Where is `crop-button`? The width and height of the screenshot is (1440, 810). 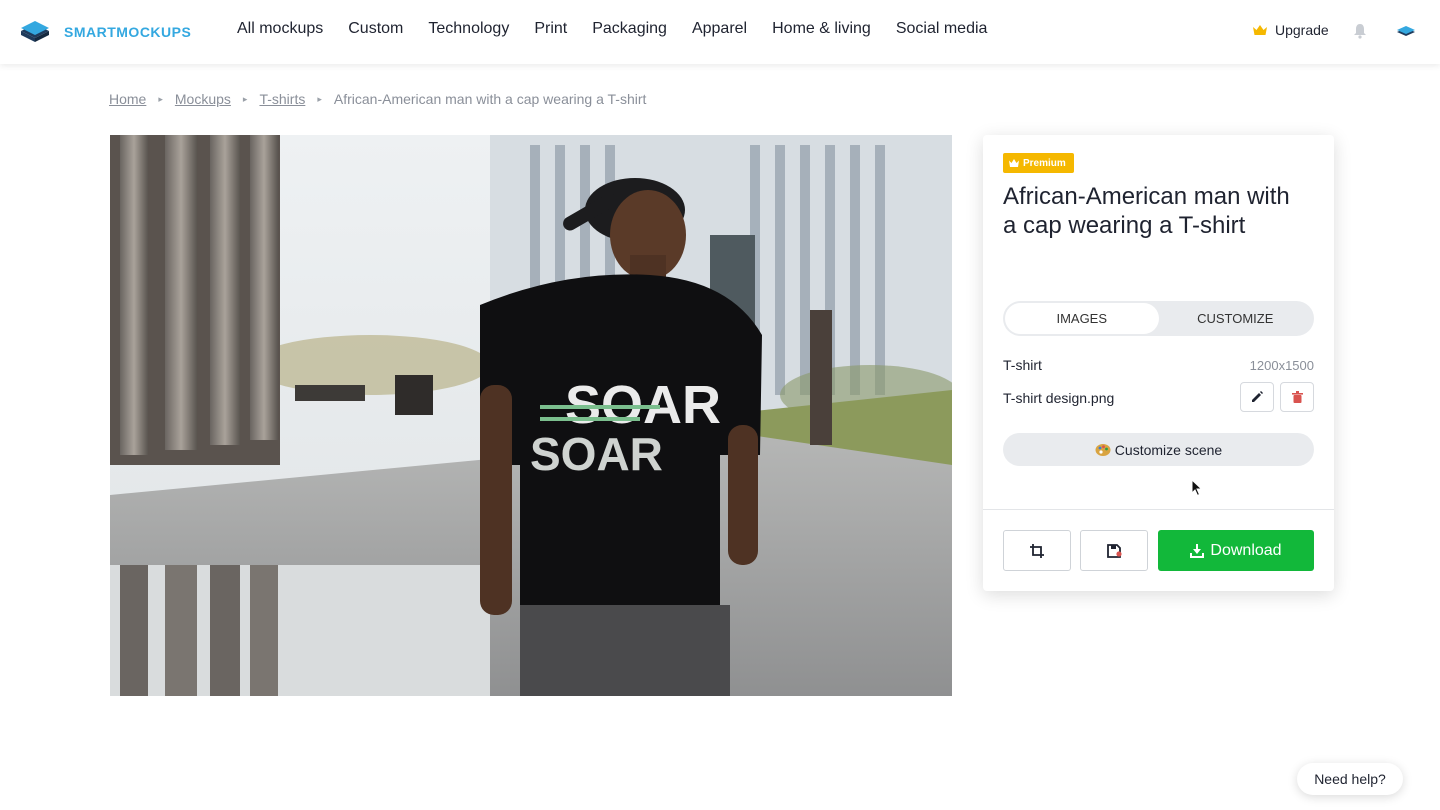
crop-button is located at coordinates (1037, 550).